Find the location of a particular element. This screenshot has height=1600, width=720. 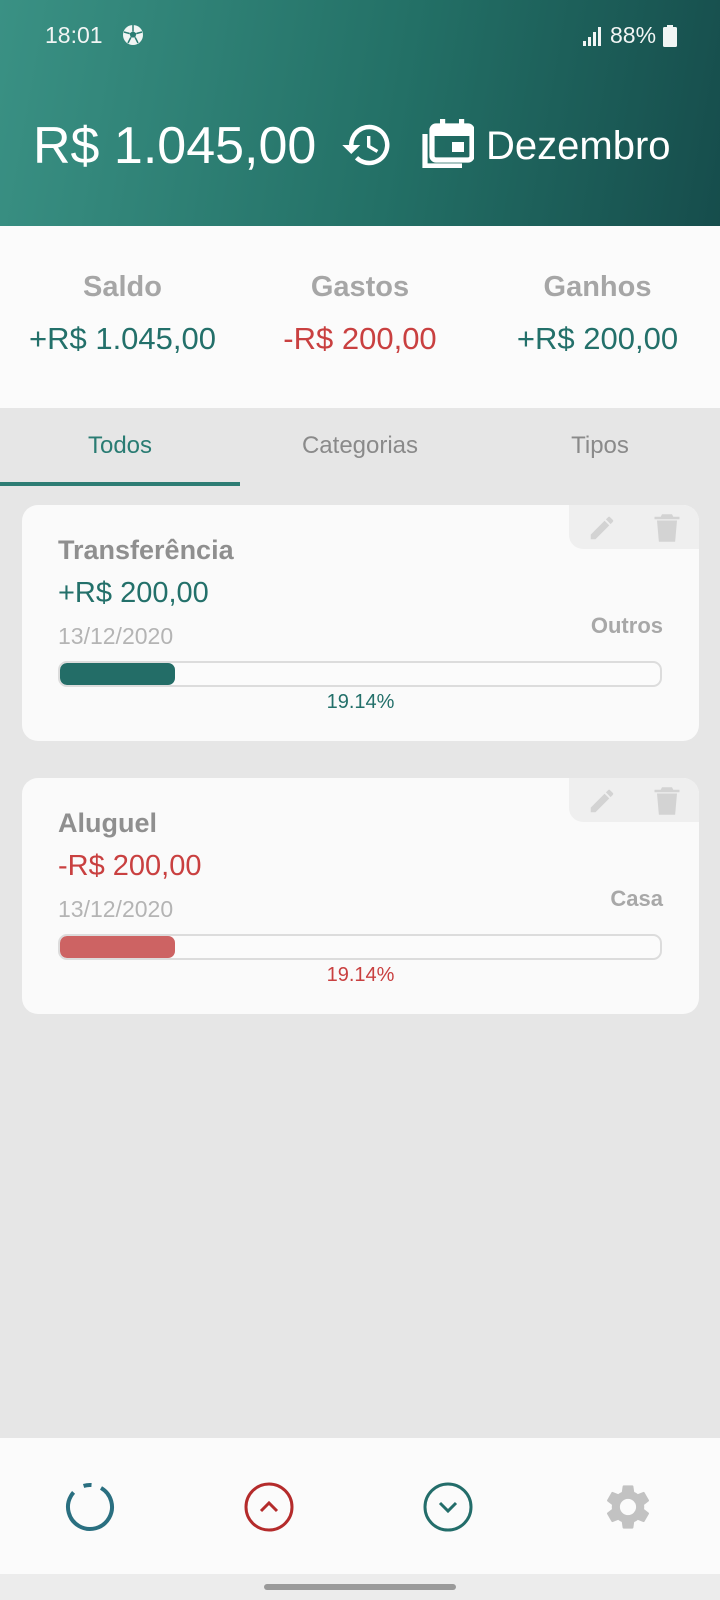

app-header: 18:01 88% R$ 1.045,00 Dezembro is located at coordinates (360, 113).